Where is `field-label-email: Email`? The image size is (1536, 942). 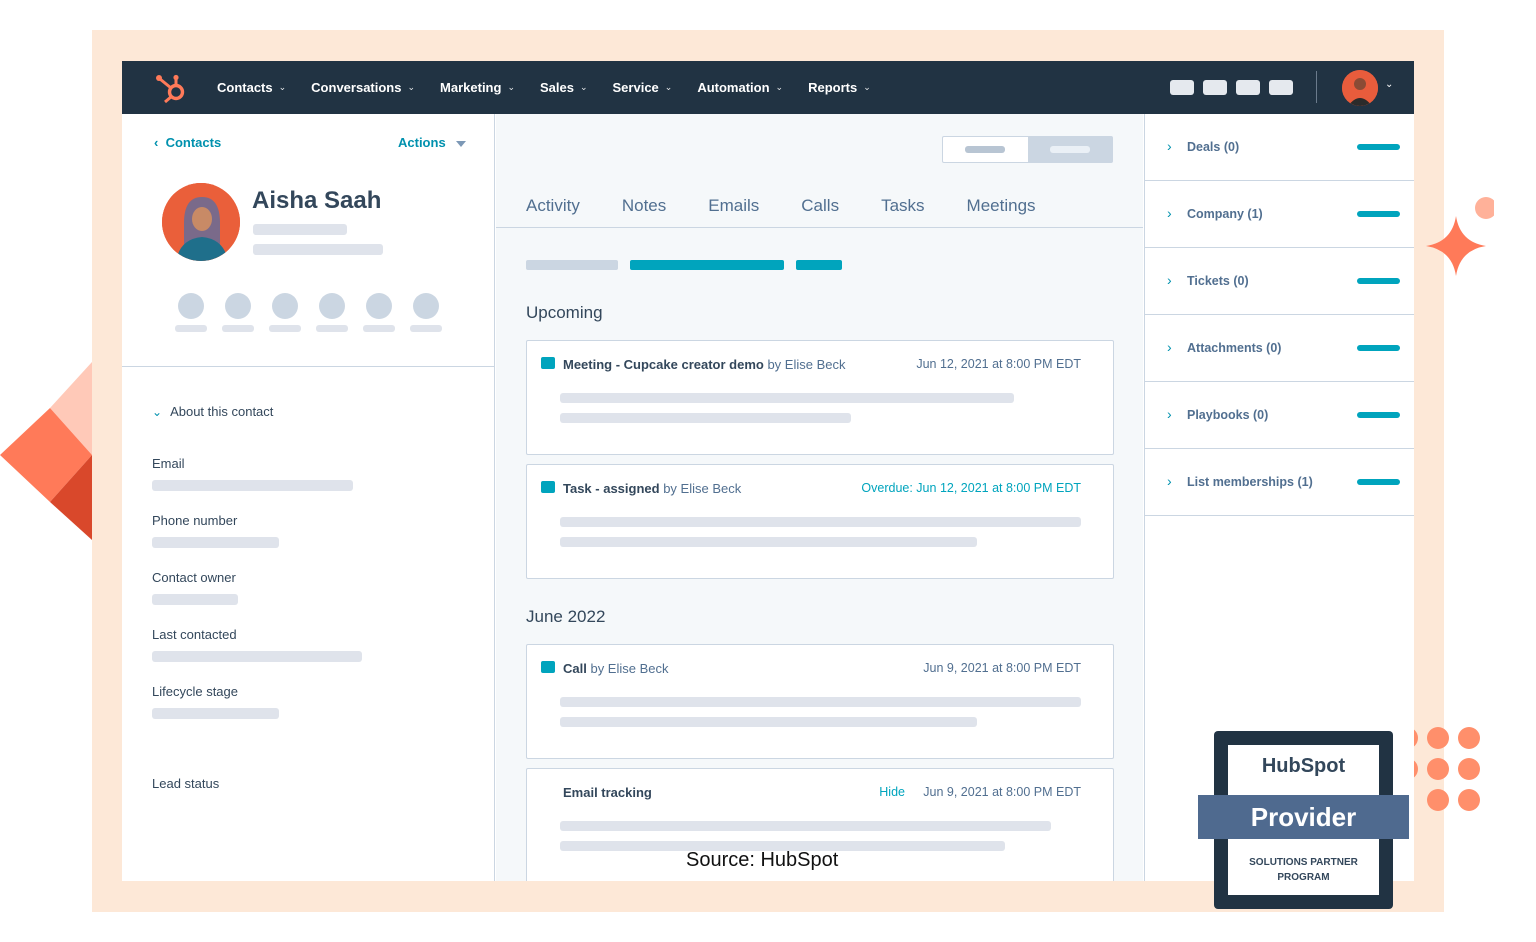 field-label-email: Email is located at coordinates (168, 463).